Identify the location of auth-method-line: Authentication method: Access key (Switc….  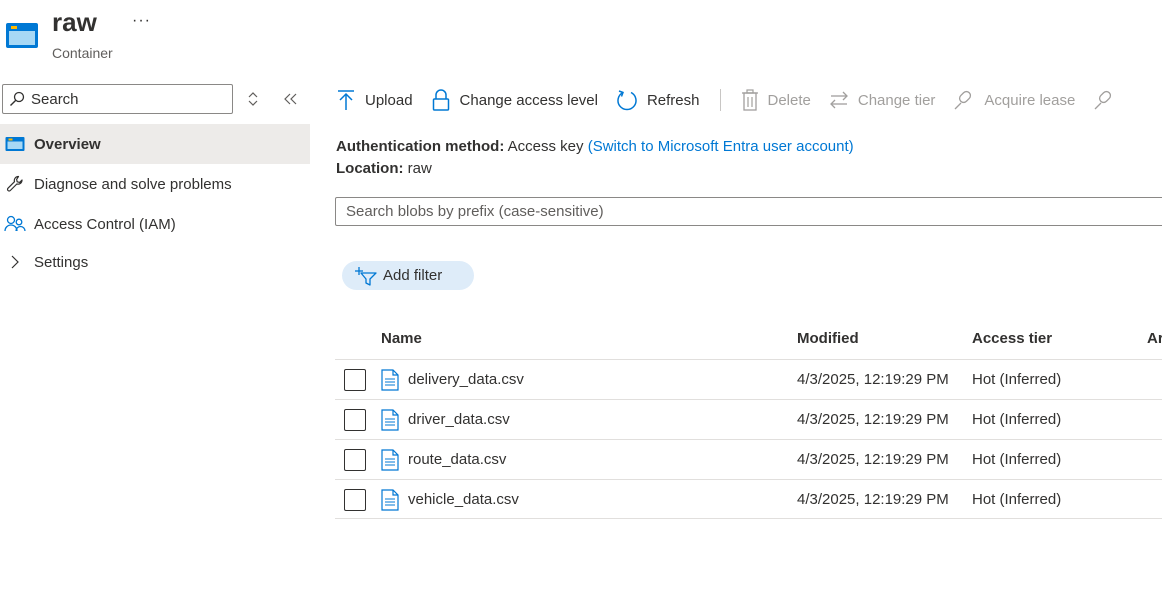
(595, 146).